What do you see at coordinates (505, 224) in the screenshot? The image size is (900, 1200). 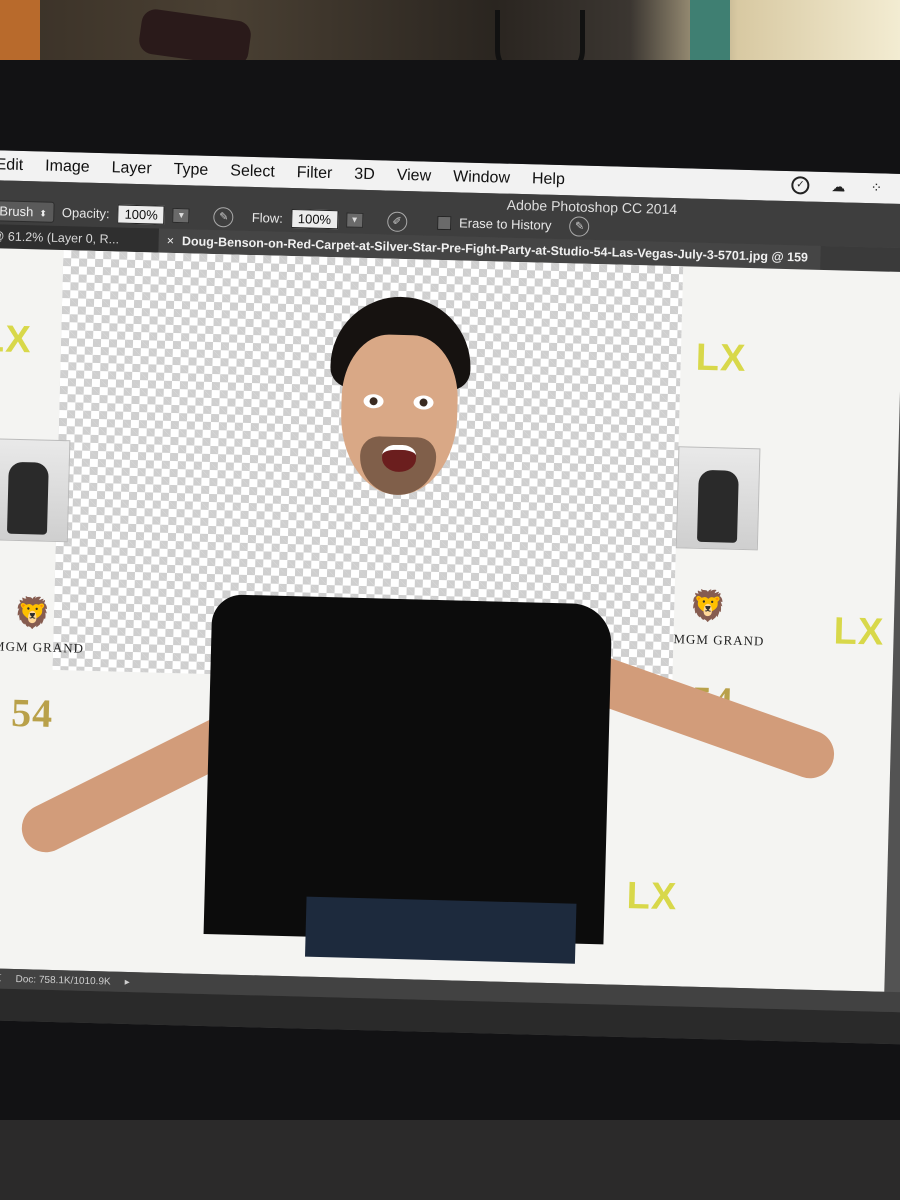 I see `erase-to-history-label: Erase to History` at bounding box center [505, 224].